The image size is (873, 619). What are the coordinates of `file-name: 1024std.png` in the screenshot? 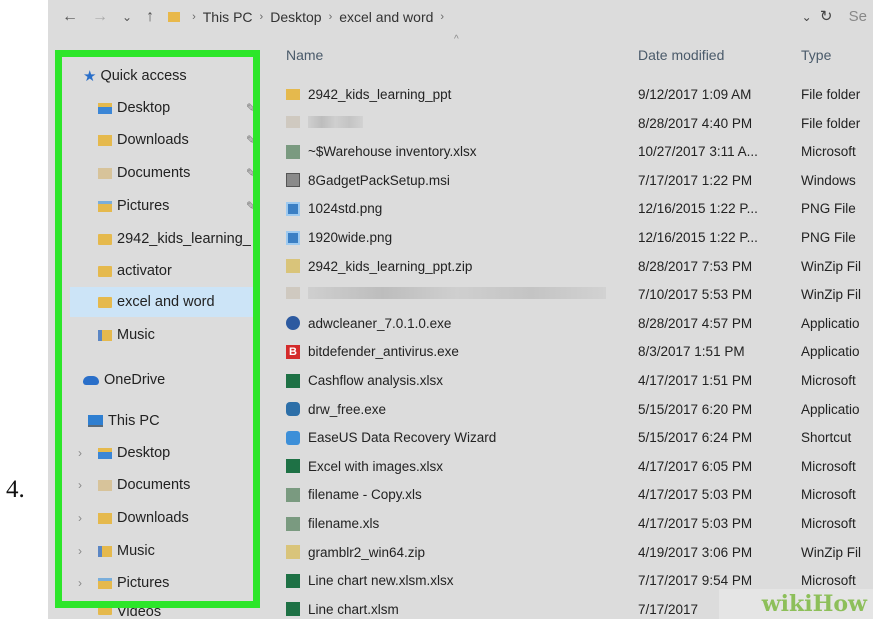 It's located at (345, 209).